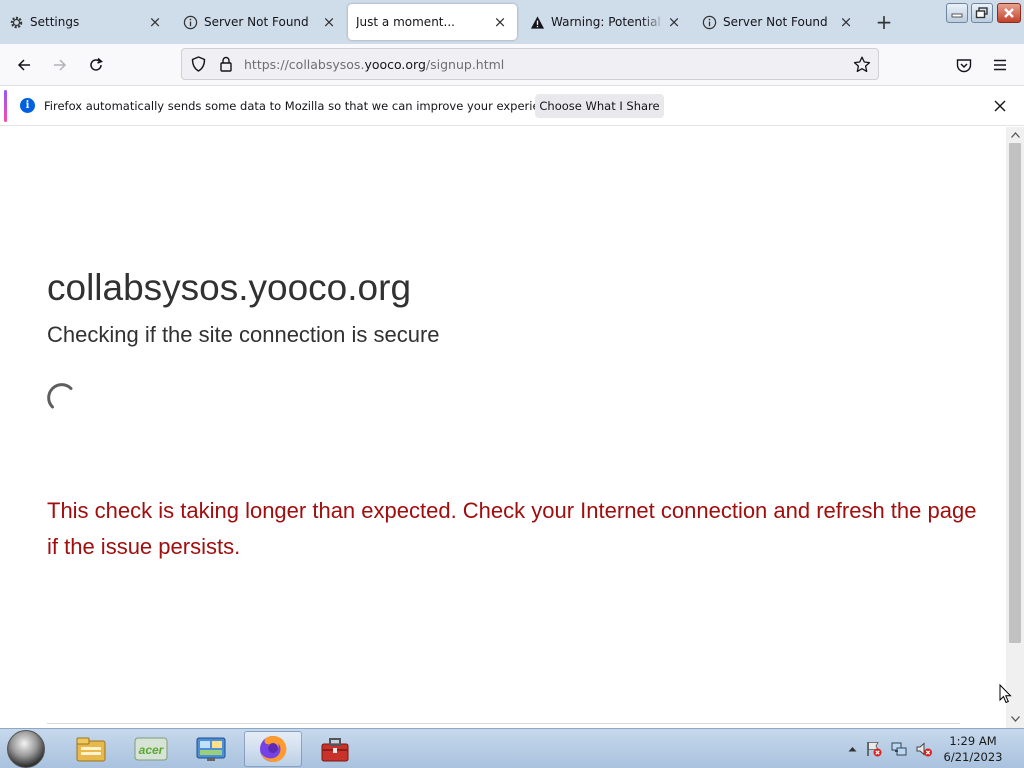 This screenshot has width=1024, height=768. Describe the element at coordinates (924, 749) in the screenshot. I see `volume-muted-icon` at that location.